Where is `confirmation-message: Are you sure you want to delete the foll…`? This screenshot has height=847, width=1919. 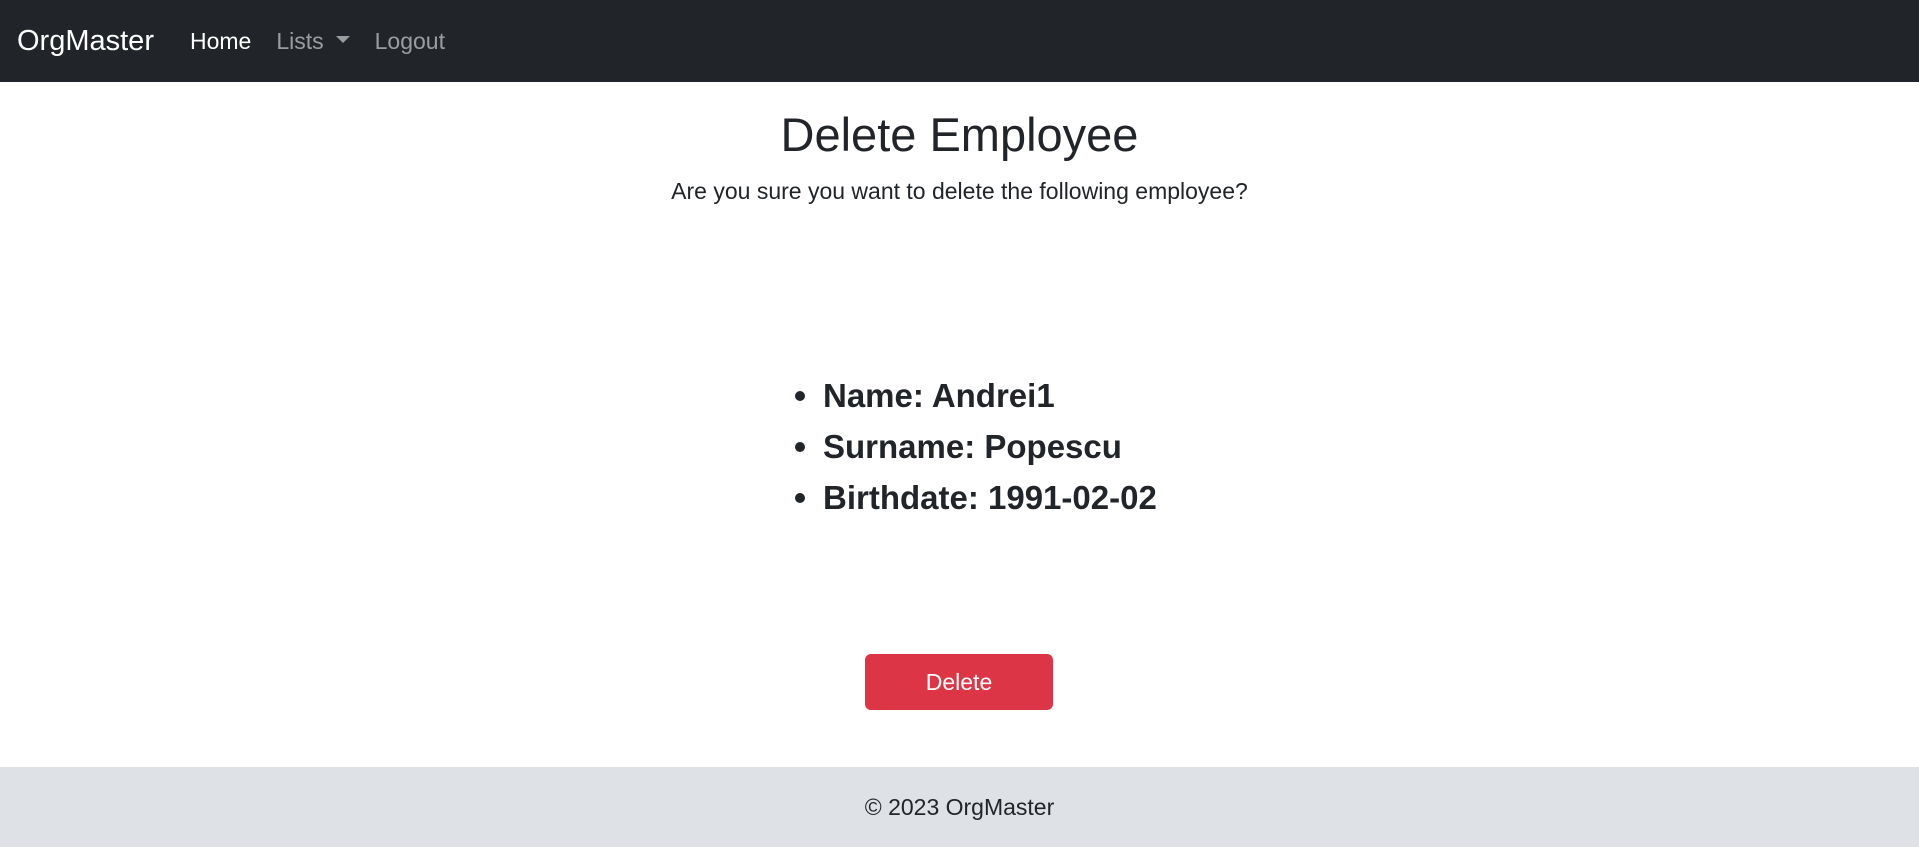 confirmation-message: Are you sure you want to delete the foll… is located at coordinates (959, 191).